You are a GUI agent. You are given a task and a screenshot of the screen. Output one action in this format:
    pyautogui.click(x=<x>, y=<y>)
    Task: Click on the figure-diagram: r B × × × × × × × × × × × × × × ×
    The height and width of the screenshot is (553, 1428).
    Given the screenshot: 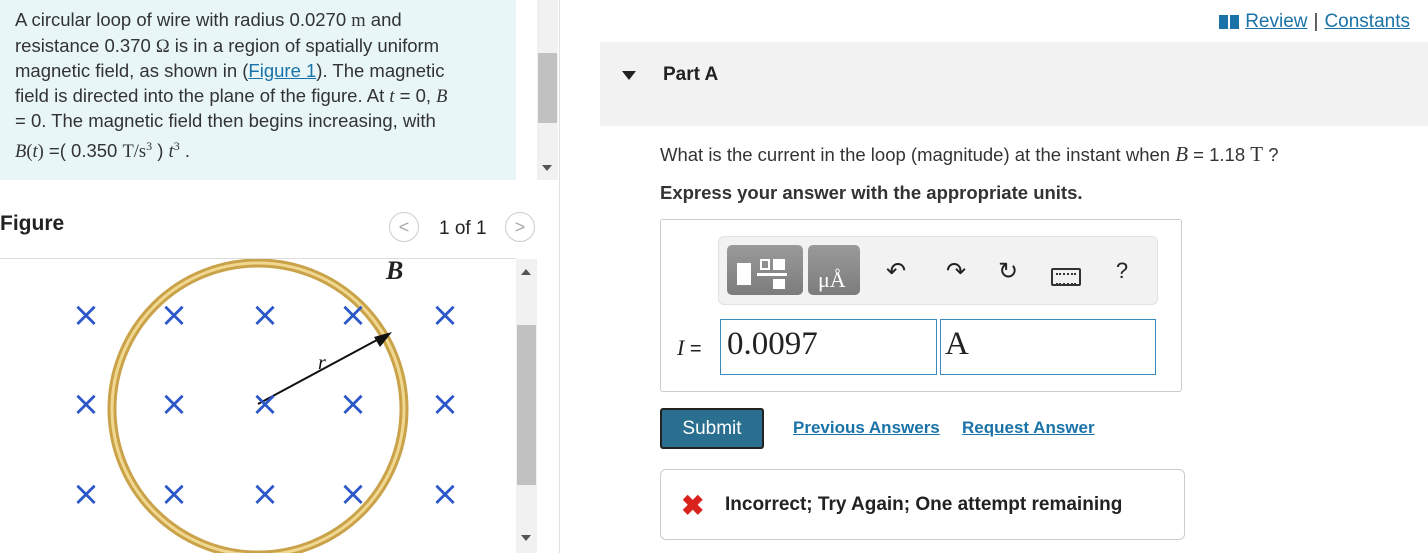 What is the action you would take?
    pyautogui.click(x=266, y=406)
    